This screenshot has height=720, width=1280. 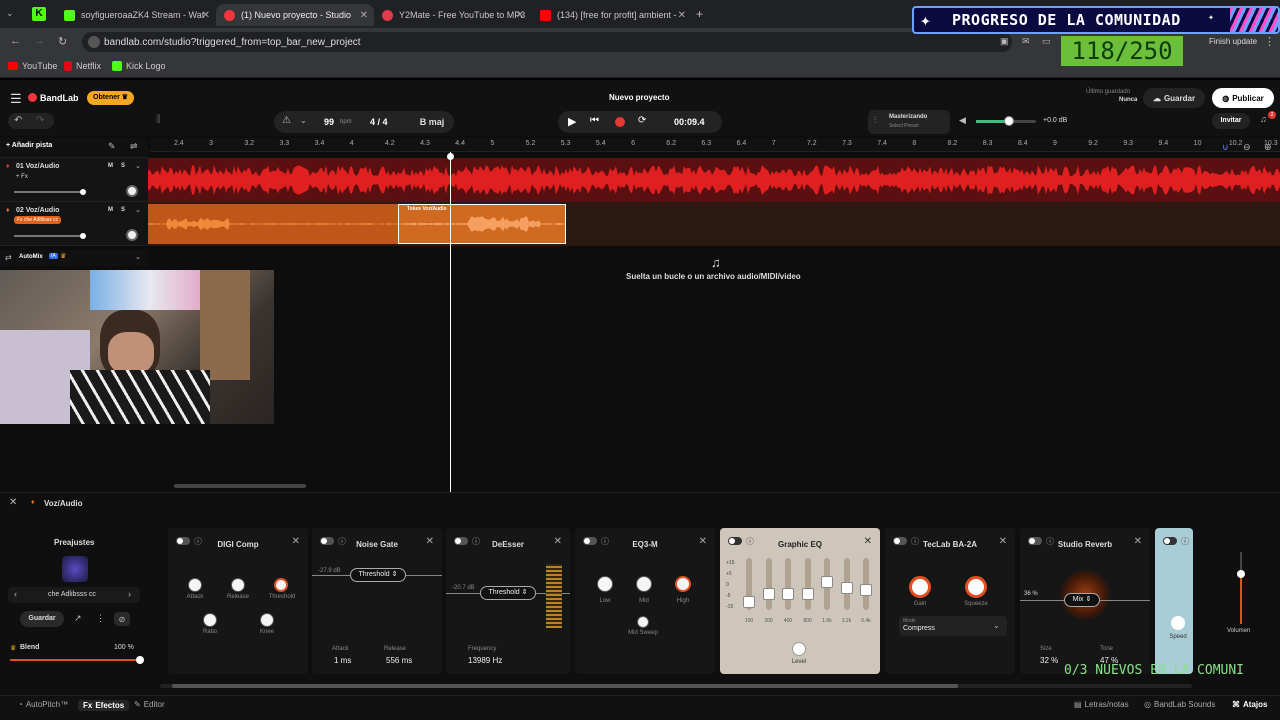 What do you see at coordinates (1026, 41) in the screenshot?
I see `translate-icon: ✉` at bounding box center [1026, 41].